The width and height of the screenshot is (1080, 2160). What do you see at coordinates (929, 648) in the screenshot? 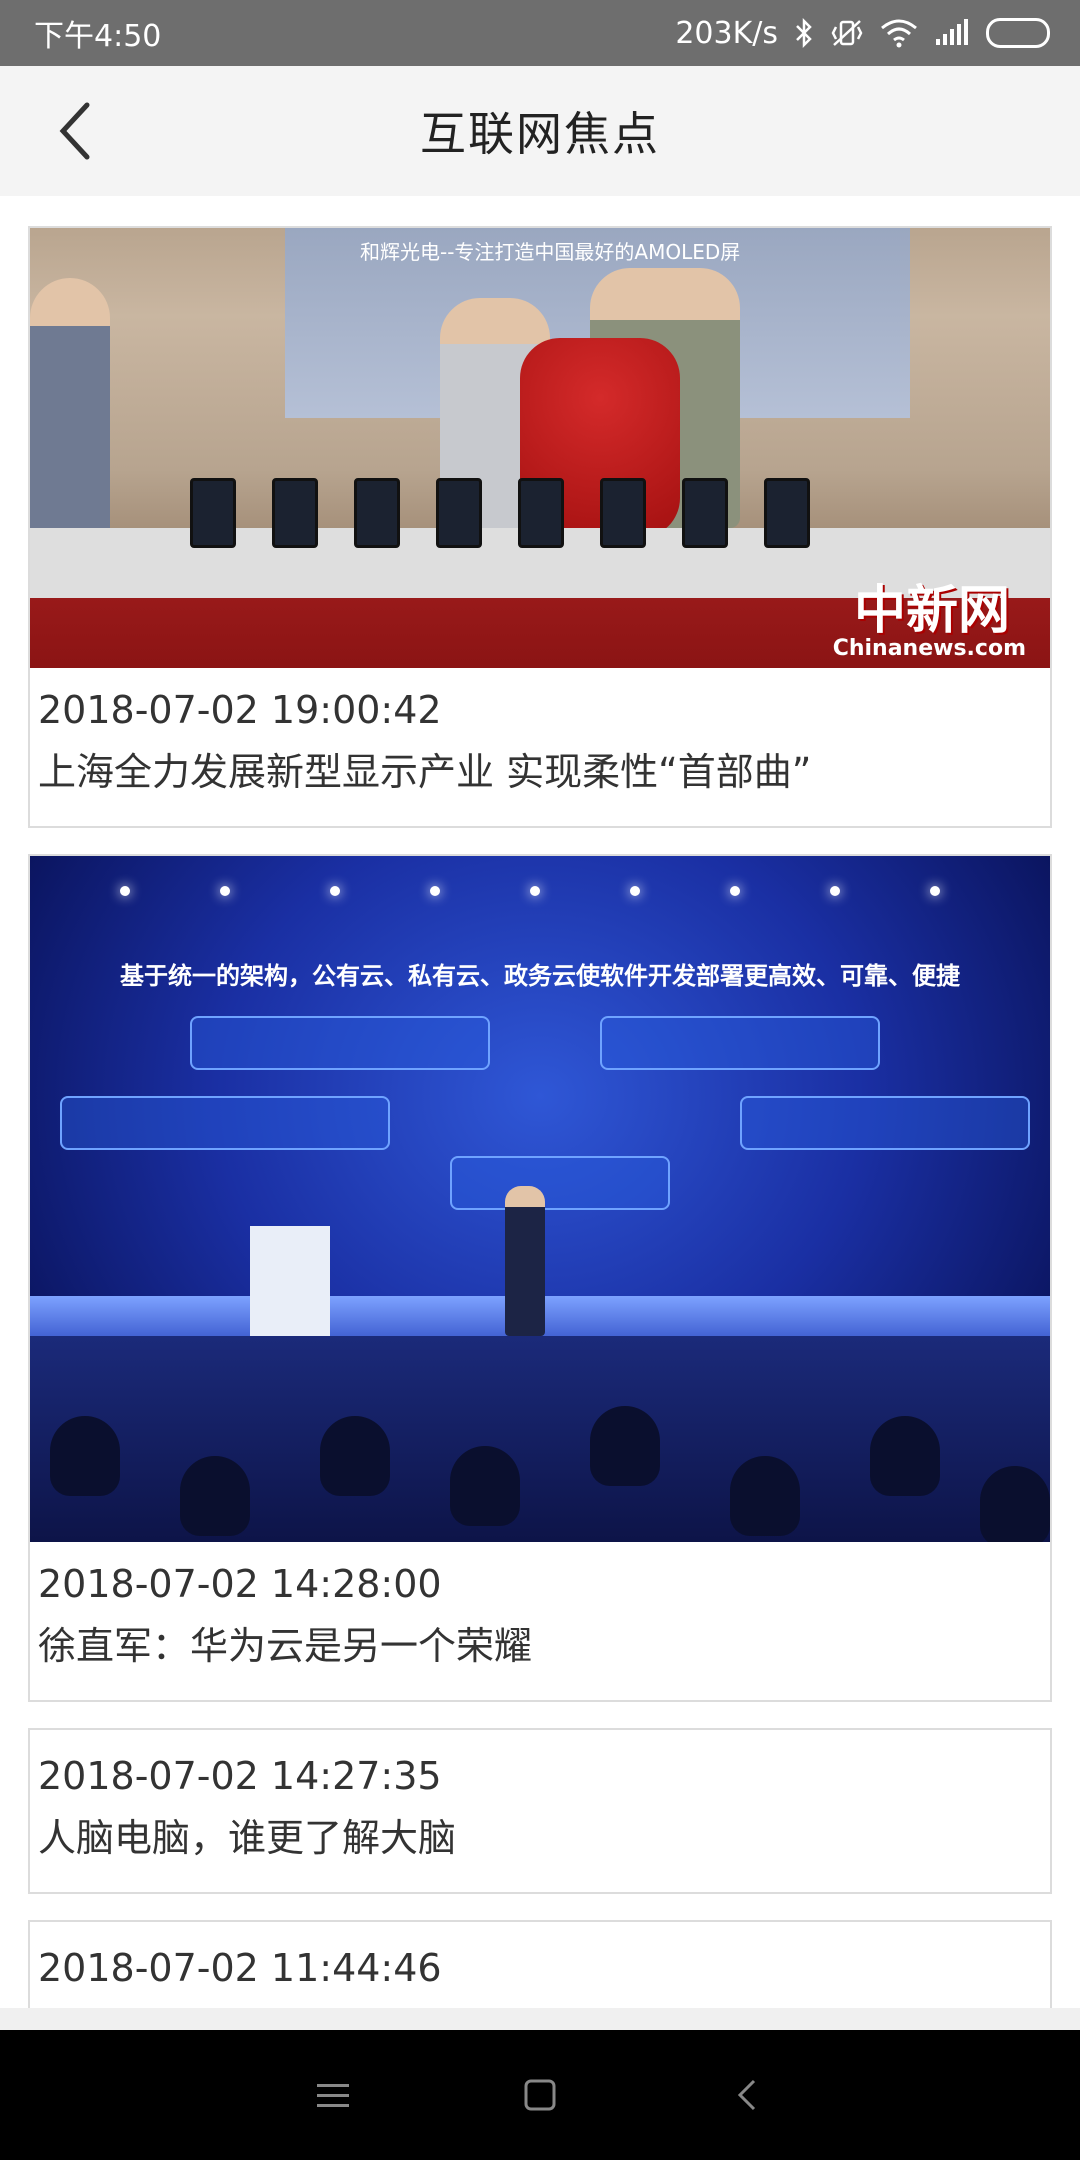
I see `watermark-sub: Chinanews.com` at bounding box center [929, 648].